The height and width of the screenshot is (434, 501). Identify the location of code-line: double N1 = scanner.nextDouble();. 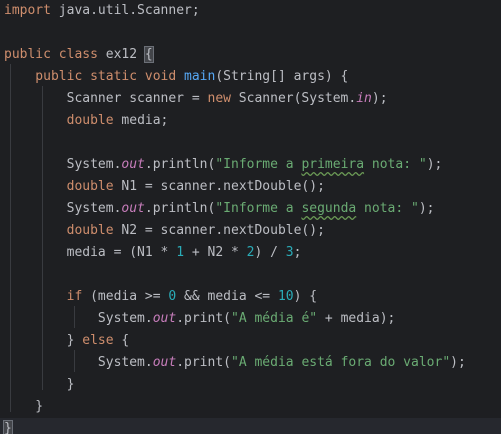
(250, 187).